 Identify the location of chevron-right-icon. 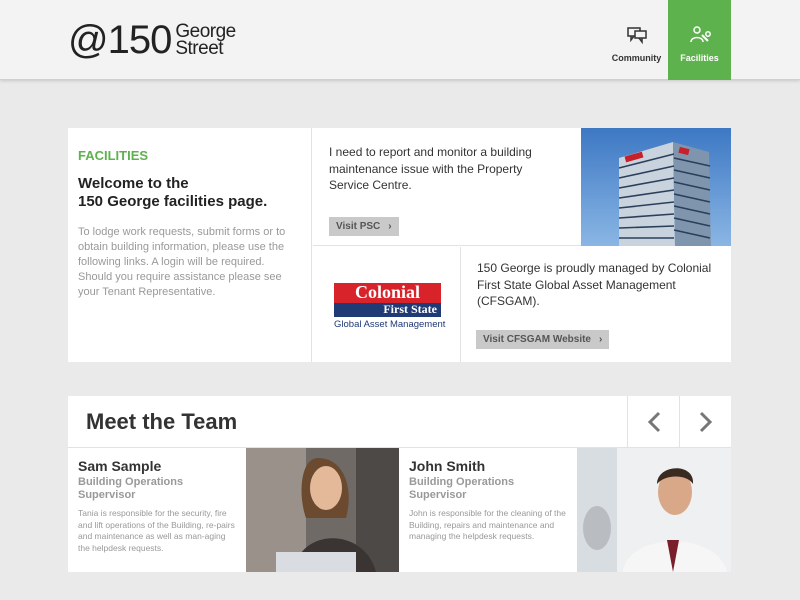
(705, 422).